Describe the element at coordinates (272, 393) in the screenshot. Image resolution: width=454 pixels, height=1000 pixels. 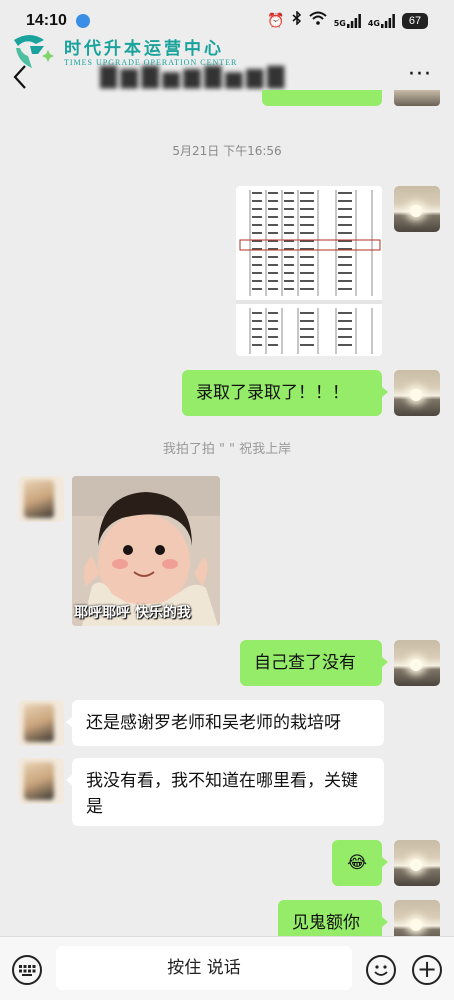
I see `message-text: 录取了录取了！！！` at that location.